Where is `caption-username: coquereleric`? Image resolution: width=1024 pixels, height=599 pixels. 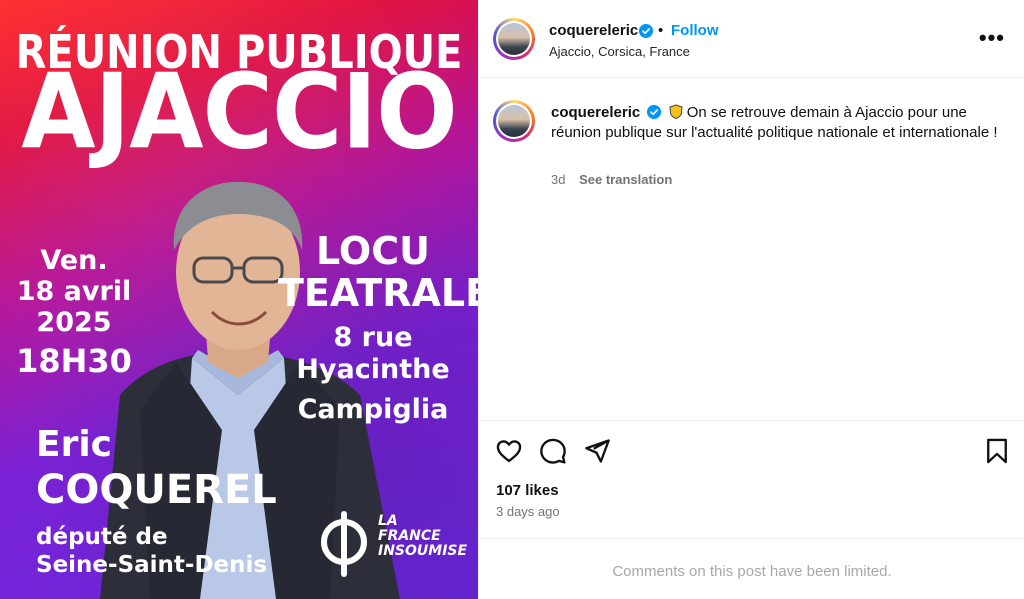
caption-username: coquereleric is located at coordinates (595, 112).